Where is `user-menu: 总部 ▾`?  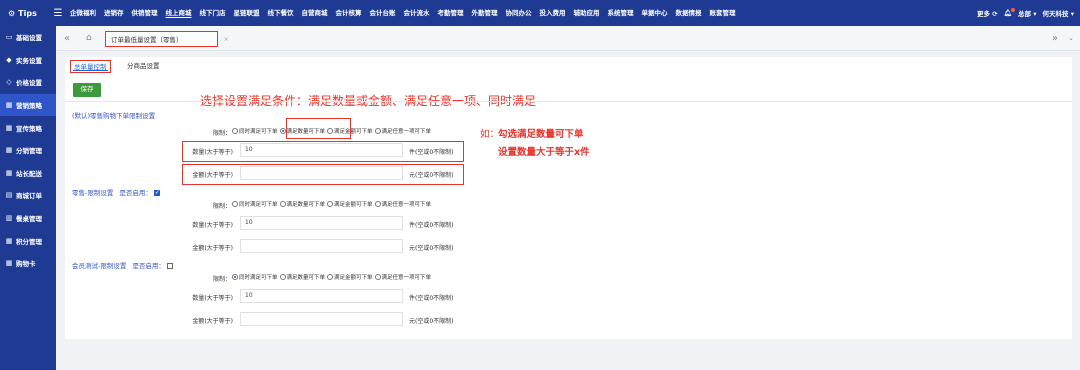 user-menu: 总部 ▾ is located at coordinates (1027, 13).